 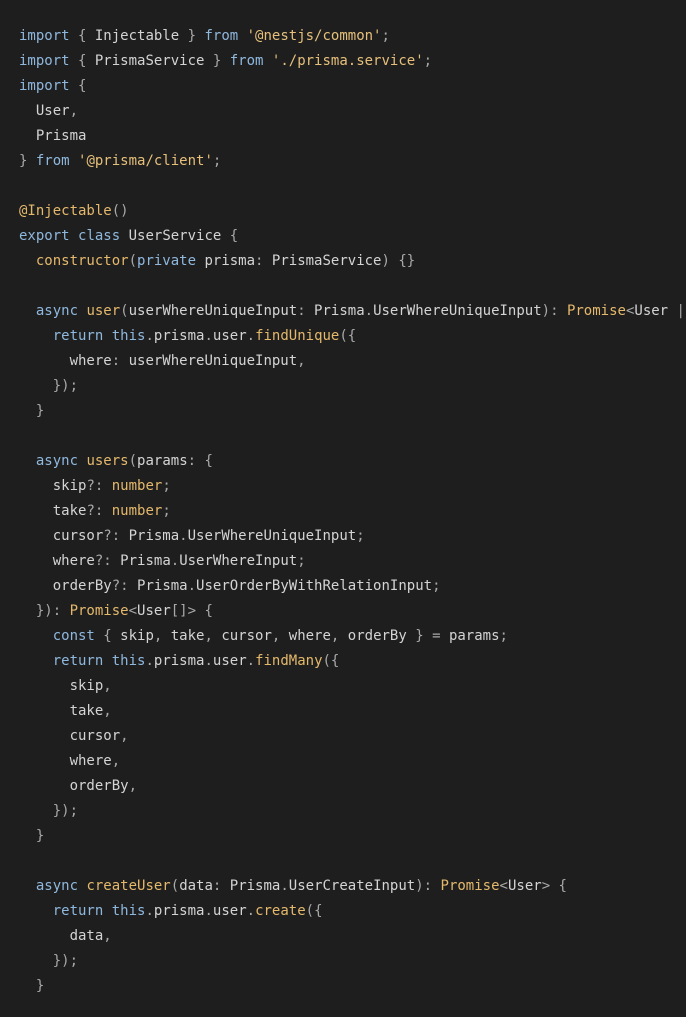 I want to click on code-line: async users(params: {, so click(x=352, y=461).